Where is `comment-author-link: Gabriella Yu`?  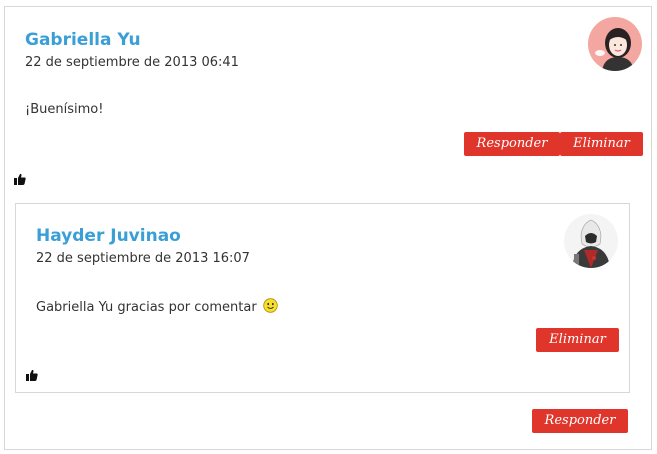
comment-author-link: Gabriella Yu is located at coordinates (83, 40).